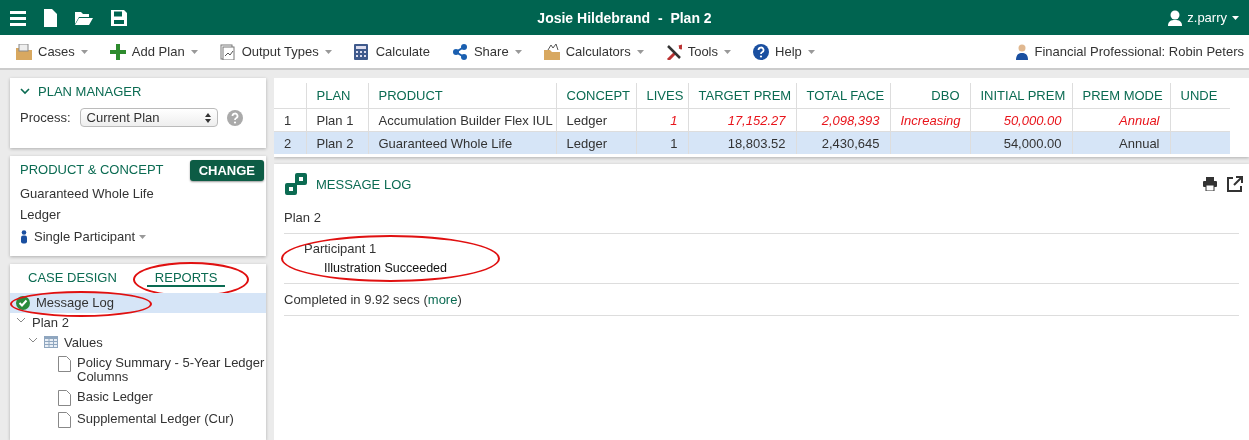  What do you see at coordinates (442, 299) in the screenshot?
I see `more-link: more` at bounding box center [442, 299].